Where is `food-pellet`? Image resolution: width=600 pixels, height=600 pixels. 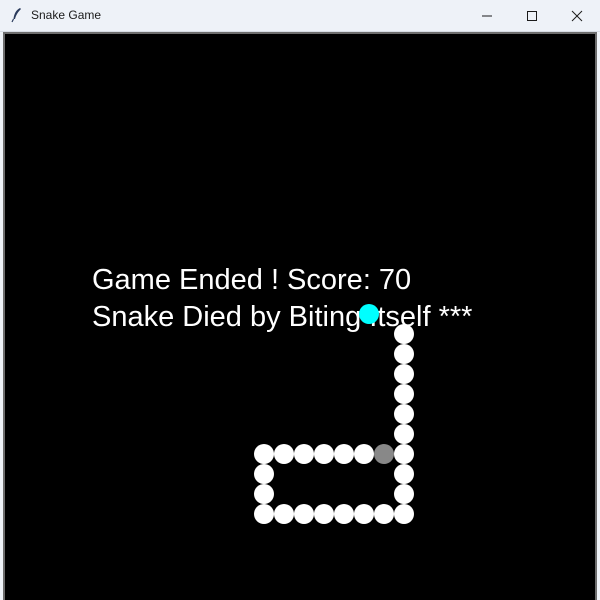 food-pellet is located at coordinates (369, 314).